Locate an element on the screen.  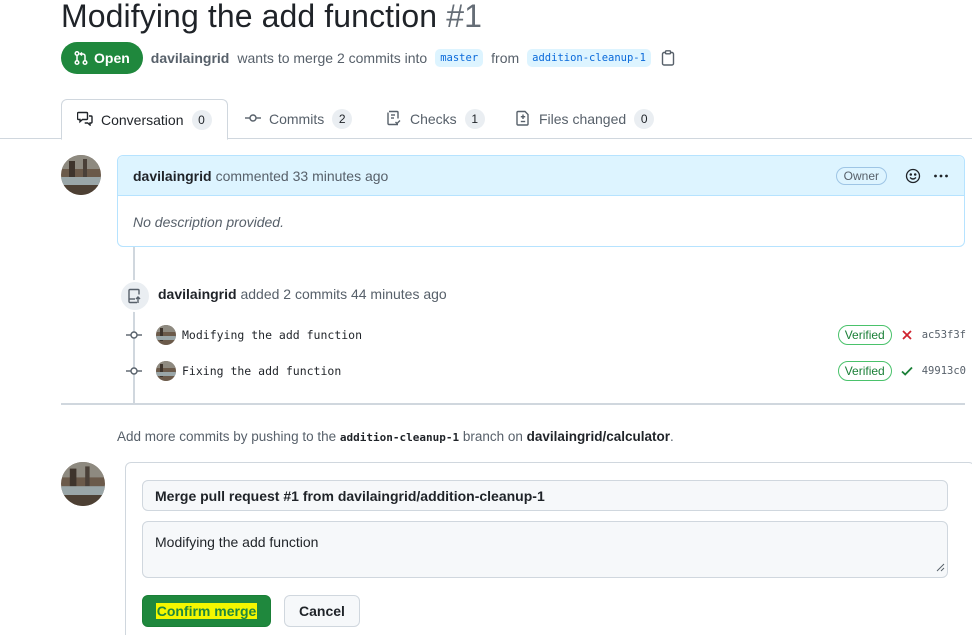
copy-icon is located at coordinates (668, 58).